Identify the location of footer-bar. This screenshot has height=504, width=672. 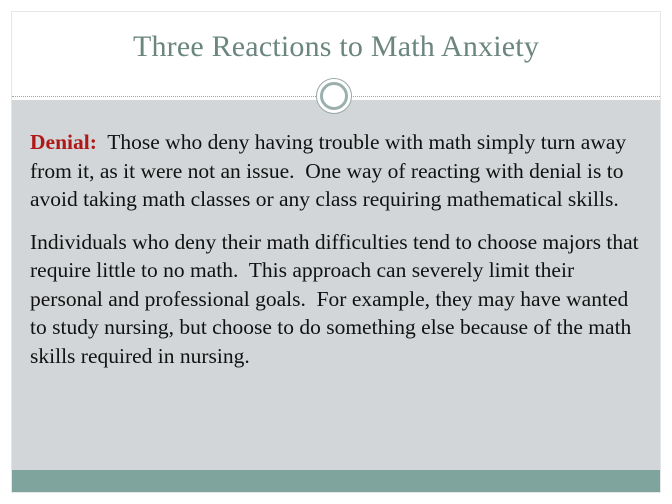
(336, 481).